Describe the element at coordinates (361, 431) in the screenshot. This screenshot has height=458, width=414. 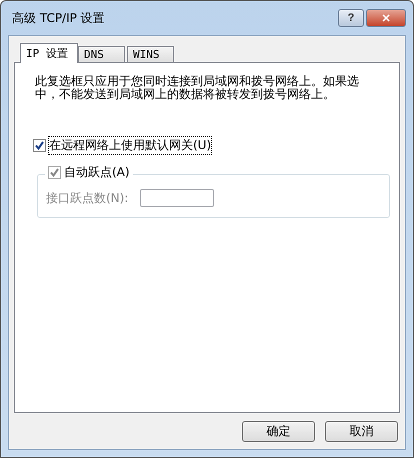
I see `dialog-button: 取消` at that location.